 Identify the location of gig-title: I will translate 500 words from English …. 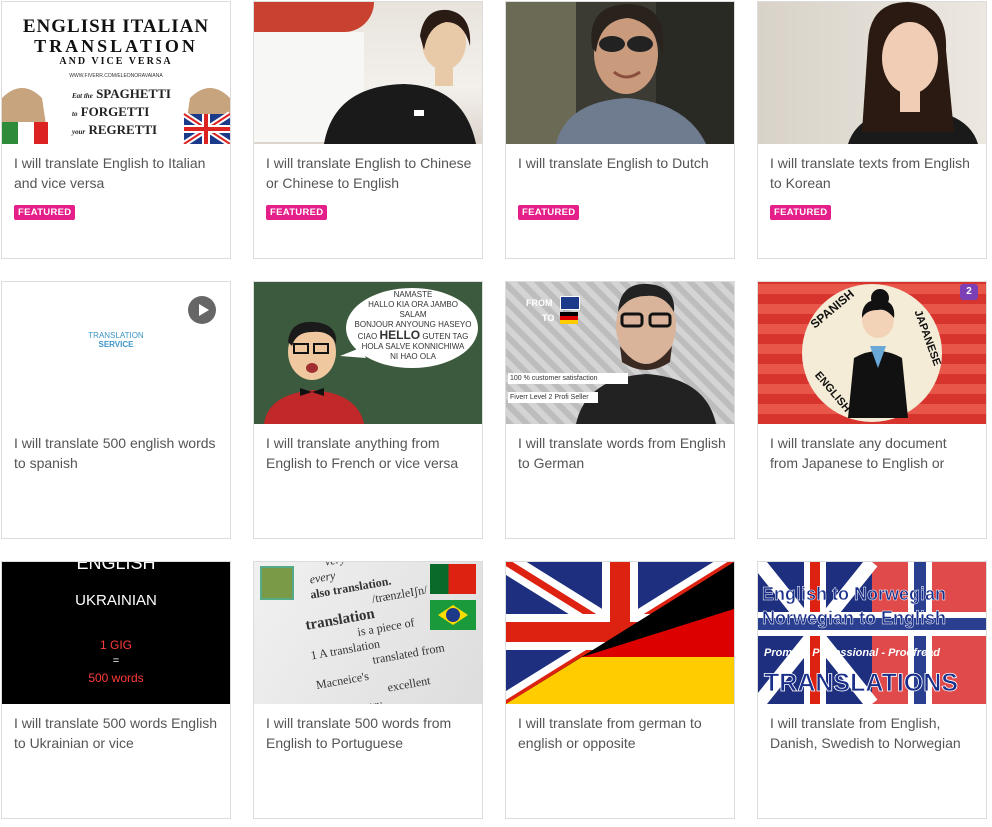
(370, 733).